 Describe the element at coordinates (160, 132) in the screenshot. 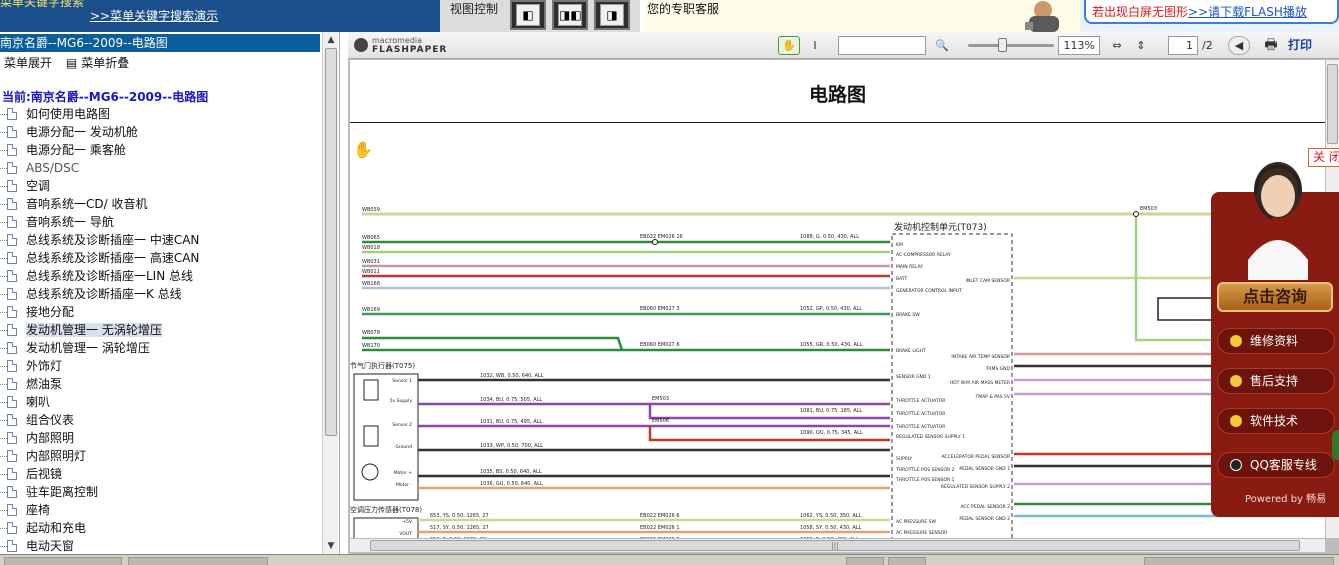

I see `menu-item: 电源分配一 发动机舱` at that location.